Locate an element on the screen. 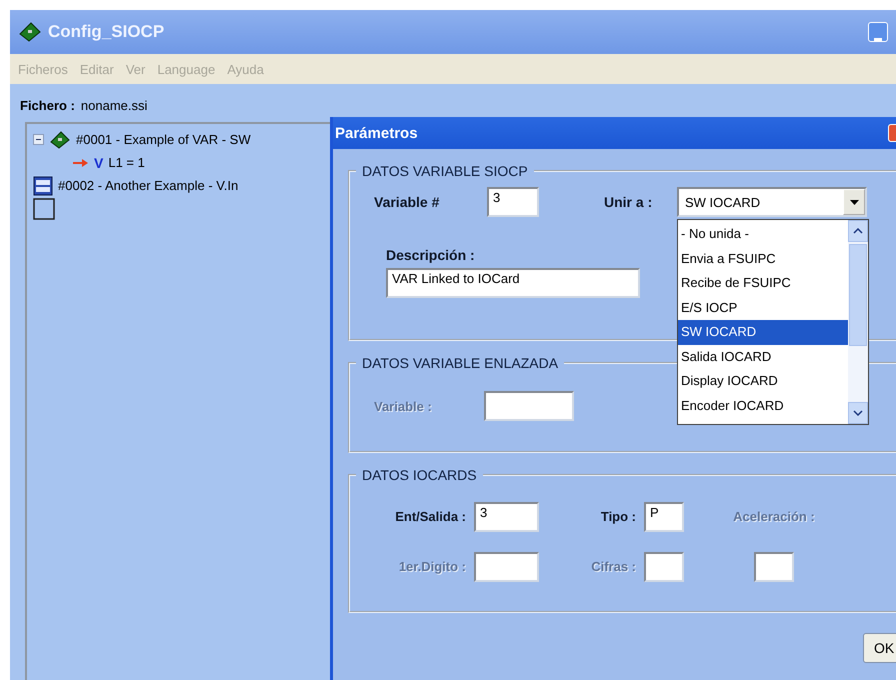 This screenshot has width=896, height=680. file-name: noname.ssi is located at coordinates (114, 105).